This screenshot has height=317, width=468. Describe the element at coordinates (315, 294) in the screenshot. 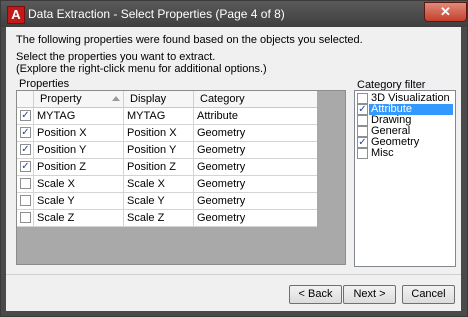

I see `back-button: < Back` at that location.